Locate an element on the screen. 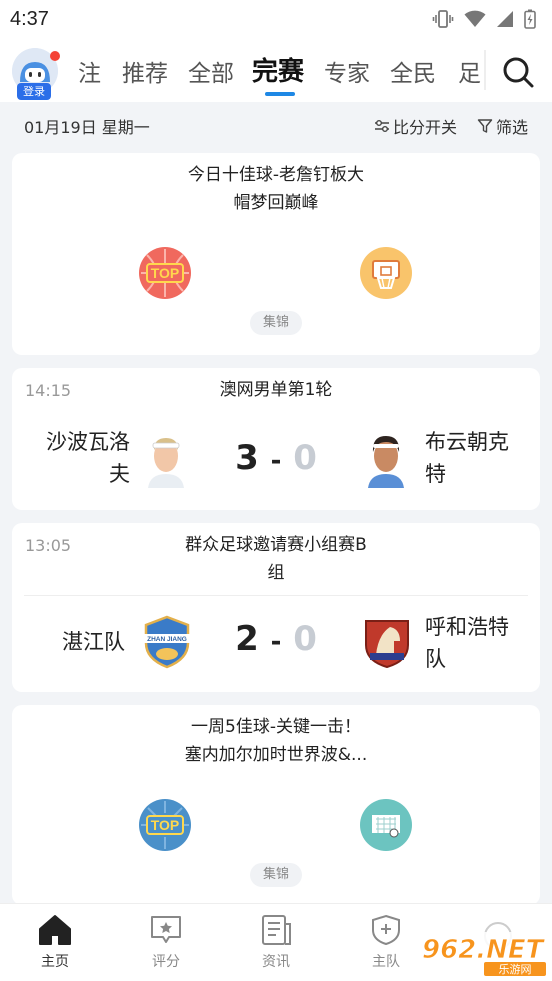 This screenshot has height=981, width=552. tabs-divider is located at coordinates (485, 70).